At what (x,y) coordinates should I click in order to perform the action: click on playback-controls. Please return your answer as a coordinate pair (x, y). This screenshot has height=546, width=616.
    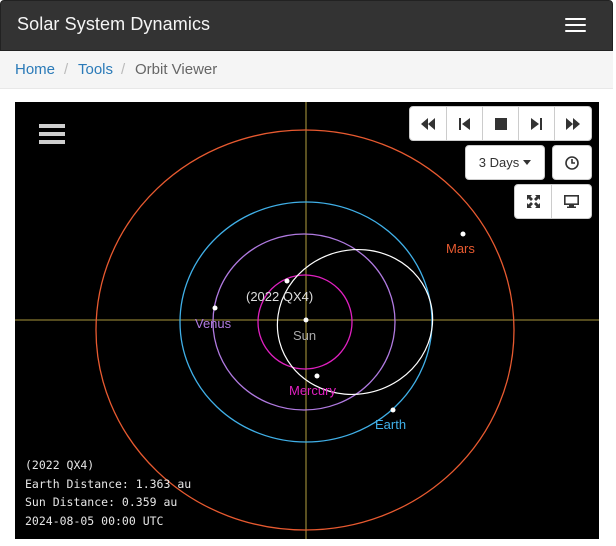
    Looking at the image, I should click on (500, 123).